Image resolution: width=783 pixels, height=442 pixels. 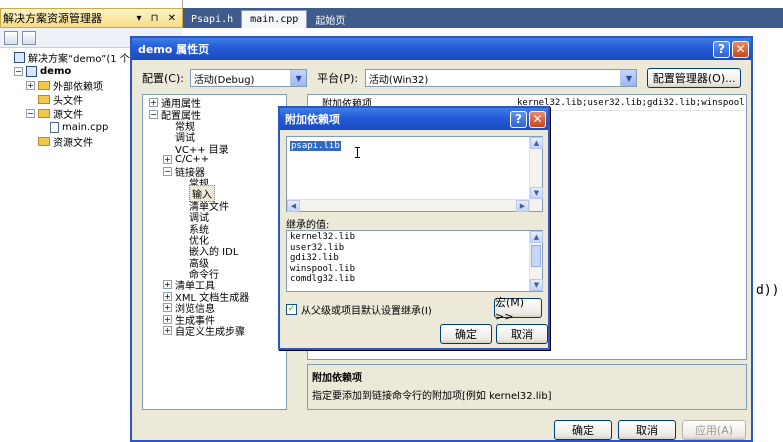 I want to click on category-item: 嵌入的 IDL, so click(x=214, y=251).